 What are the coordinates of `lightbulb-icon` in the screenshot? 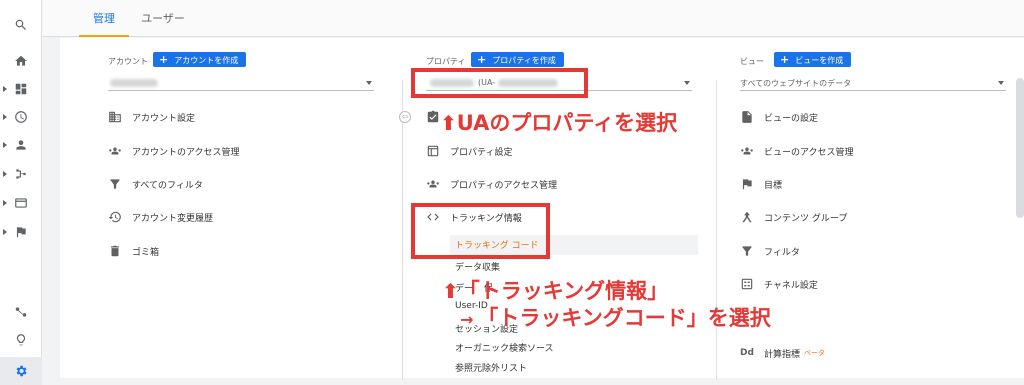 It's located at (21, 340).